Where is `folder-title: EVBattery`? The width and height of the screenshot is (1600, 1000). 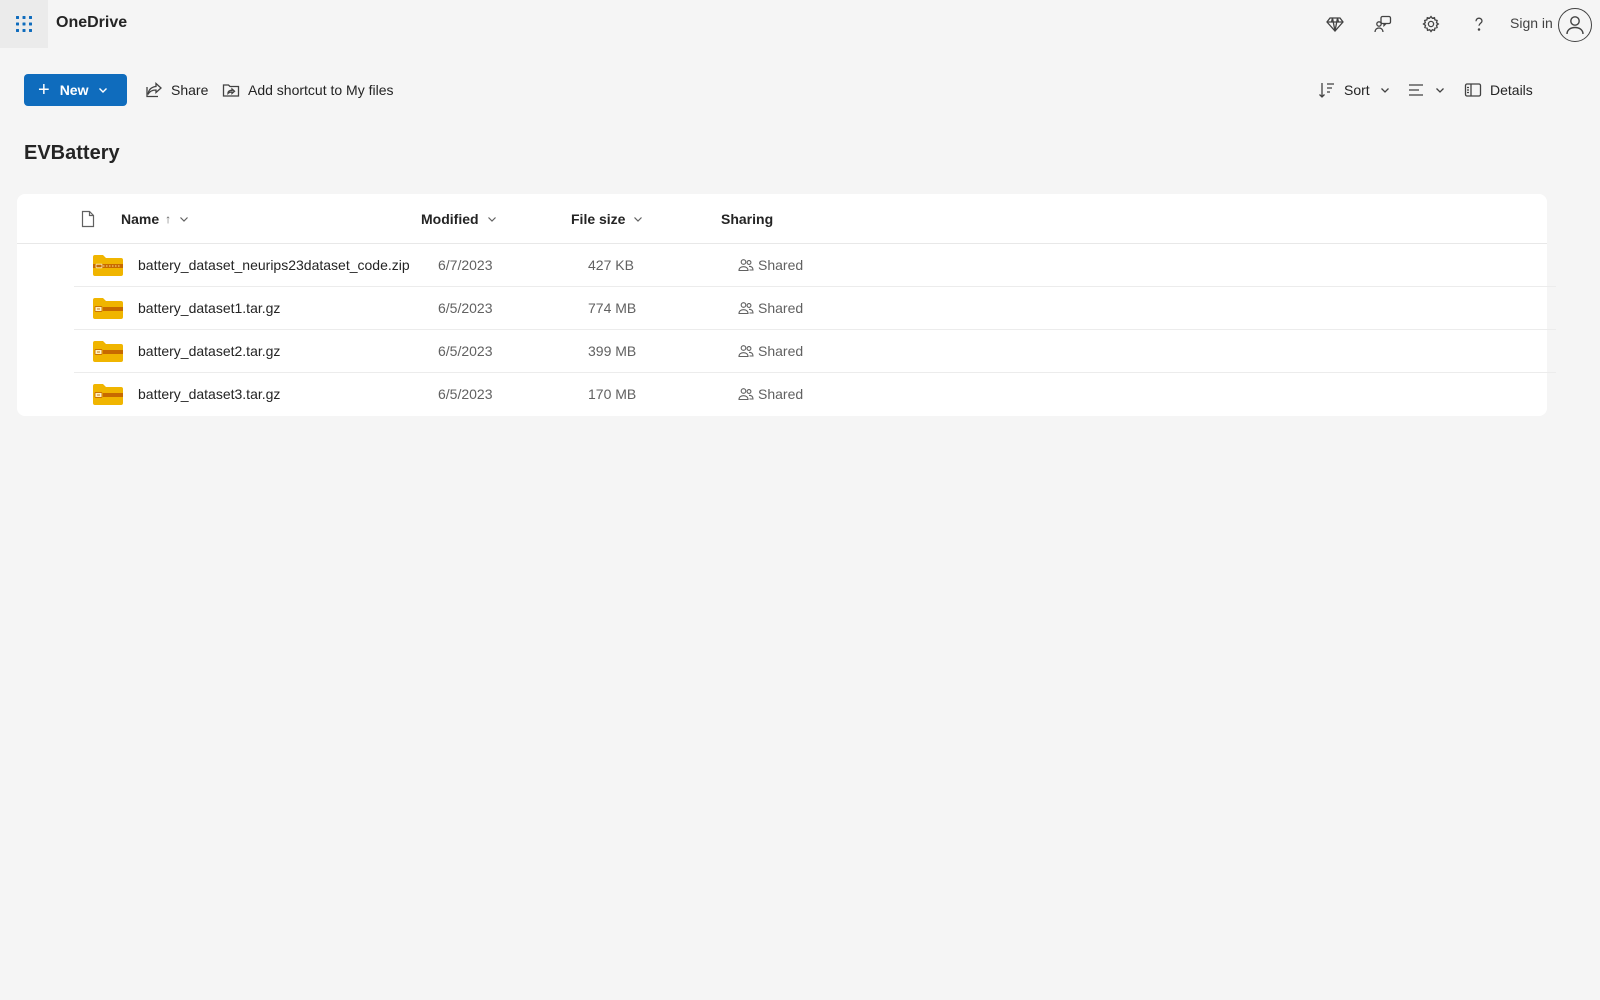 folder-title: EVBattery is located at coordinates (72, 153).